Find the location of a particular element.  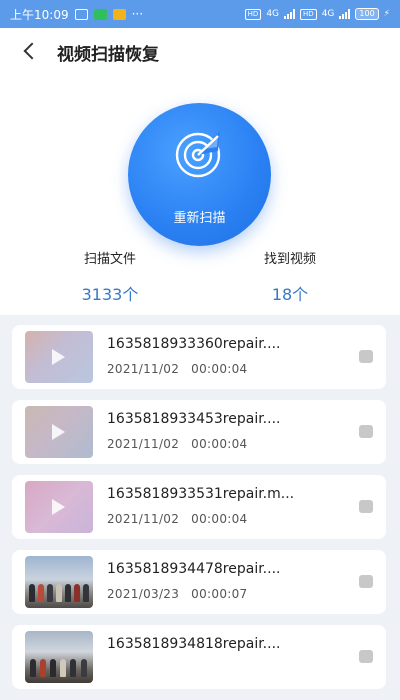

video-meta is located at coordinates (113, 669).